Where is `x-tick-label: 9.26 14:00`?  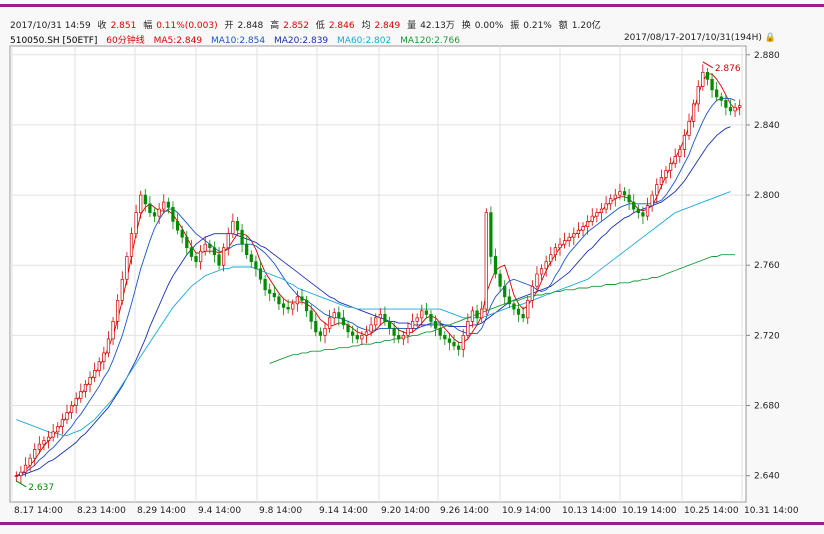
x-tick-label: 9.26 14:00 is located at coordinates (464, 511).